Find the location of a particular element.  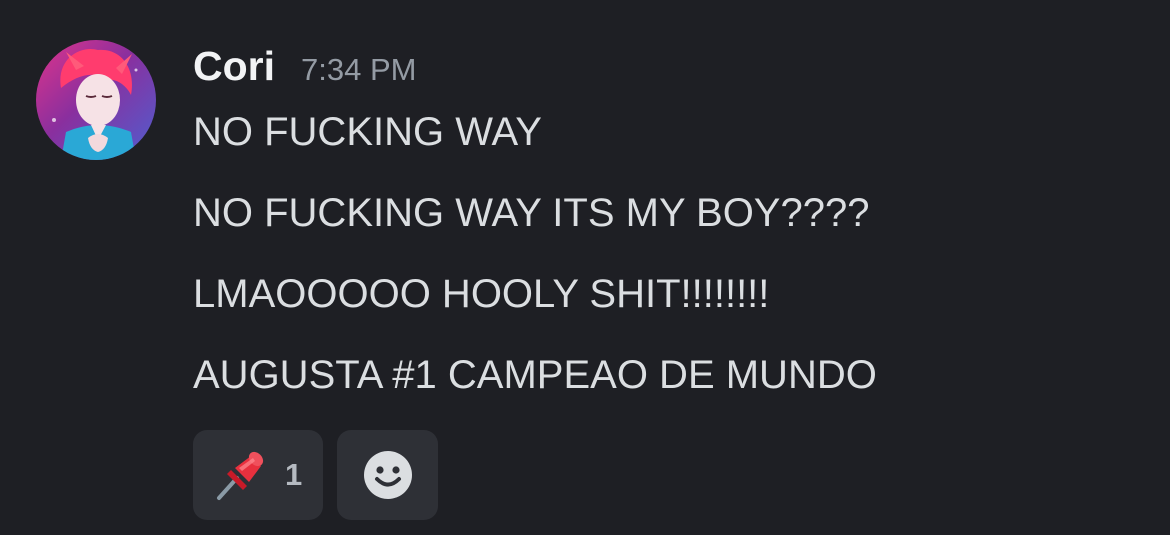

pushpin-icon is located at coordinates (240, 475).